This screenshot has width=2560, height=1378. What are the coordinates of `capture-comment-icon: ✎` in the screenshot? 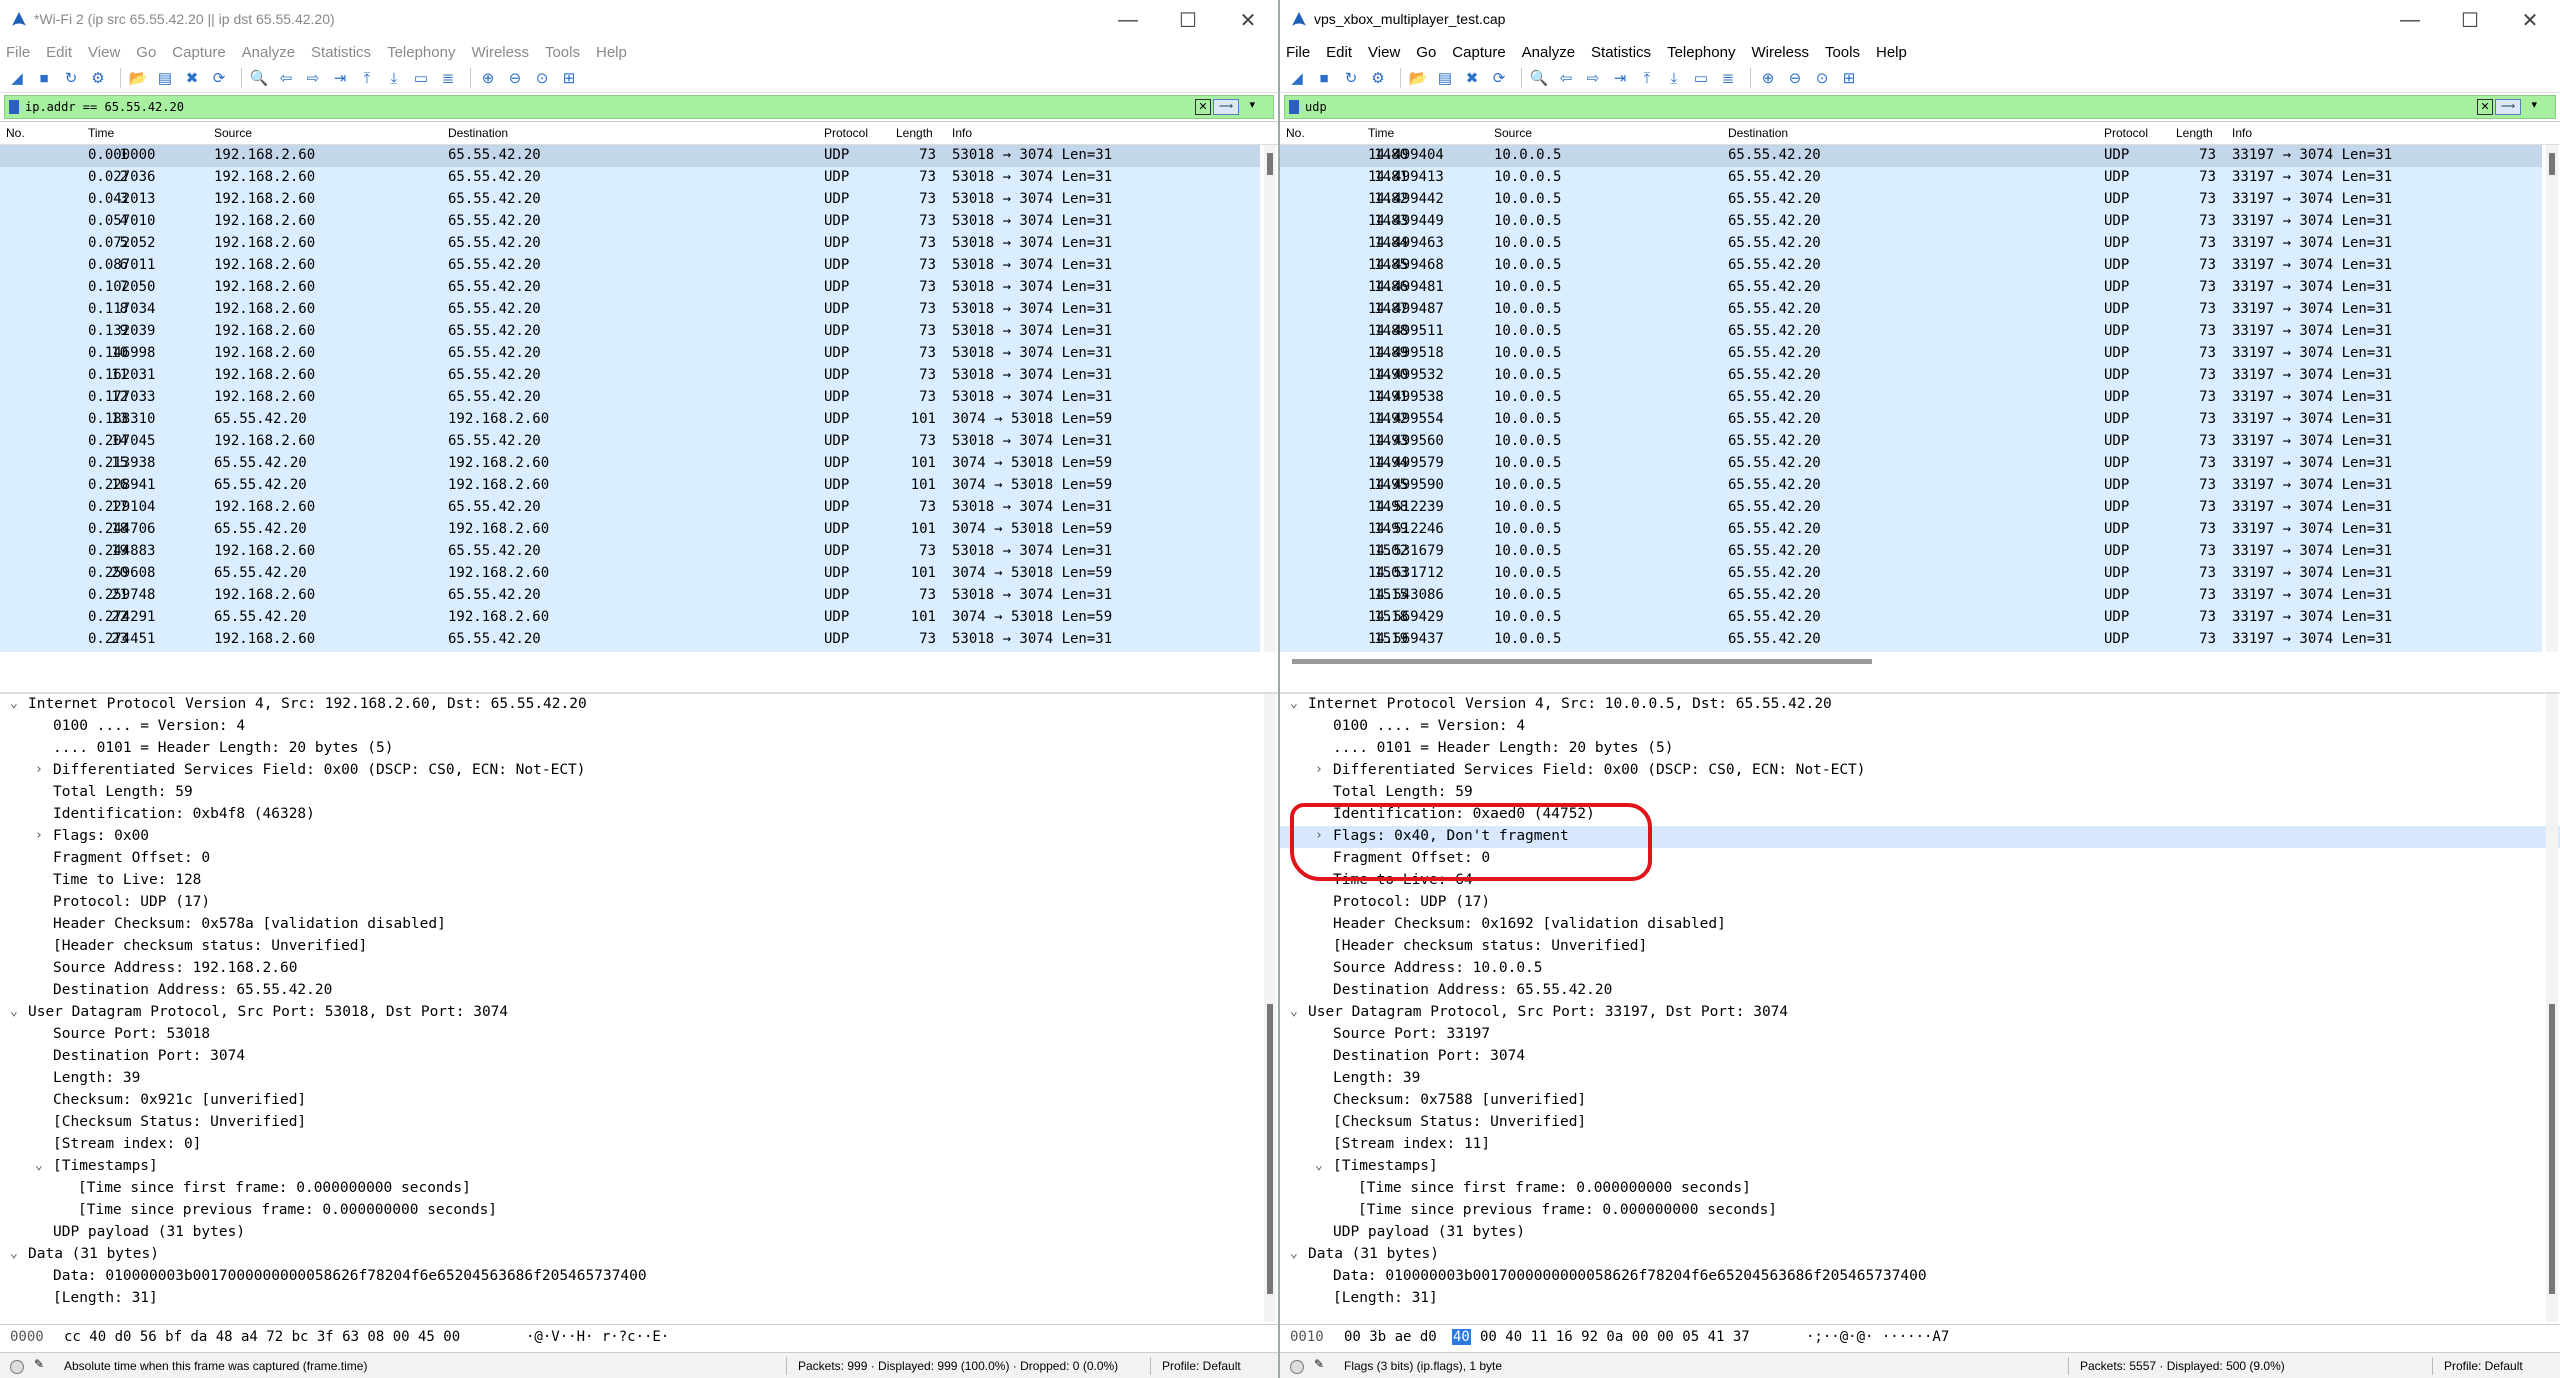 It's located at (1319, 1364).